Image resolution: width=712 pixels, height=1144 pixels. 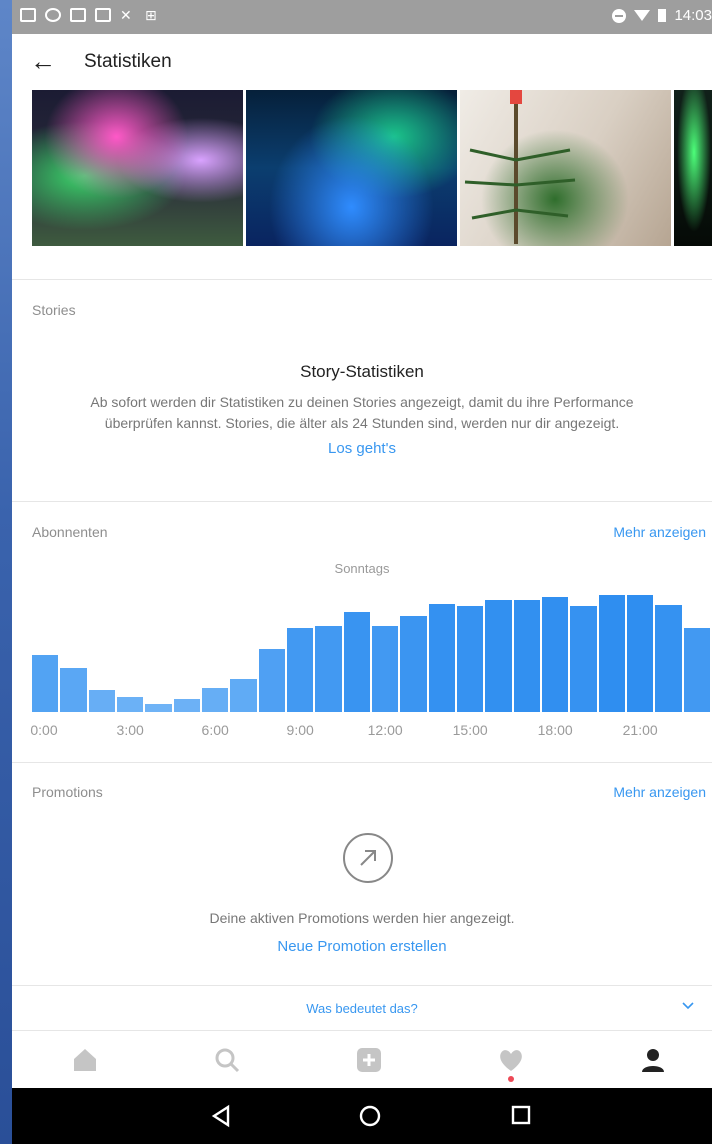 What do you see at coordinates (44, 730) in the screenshot?
I see `chart-tick-label: 0:00` at bounding box center [44, 730].